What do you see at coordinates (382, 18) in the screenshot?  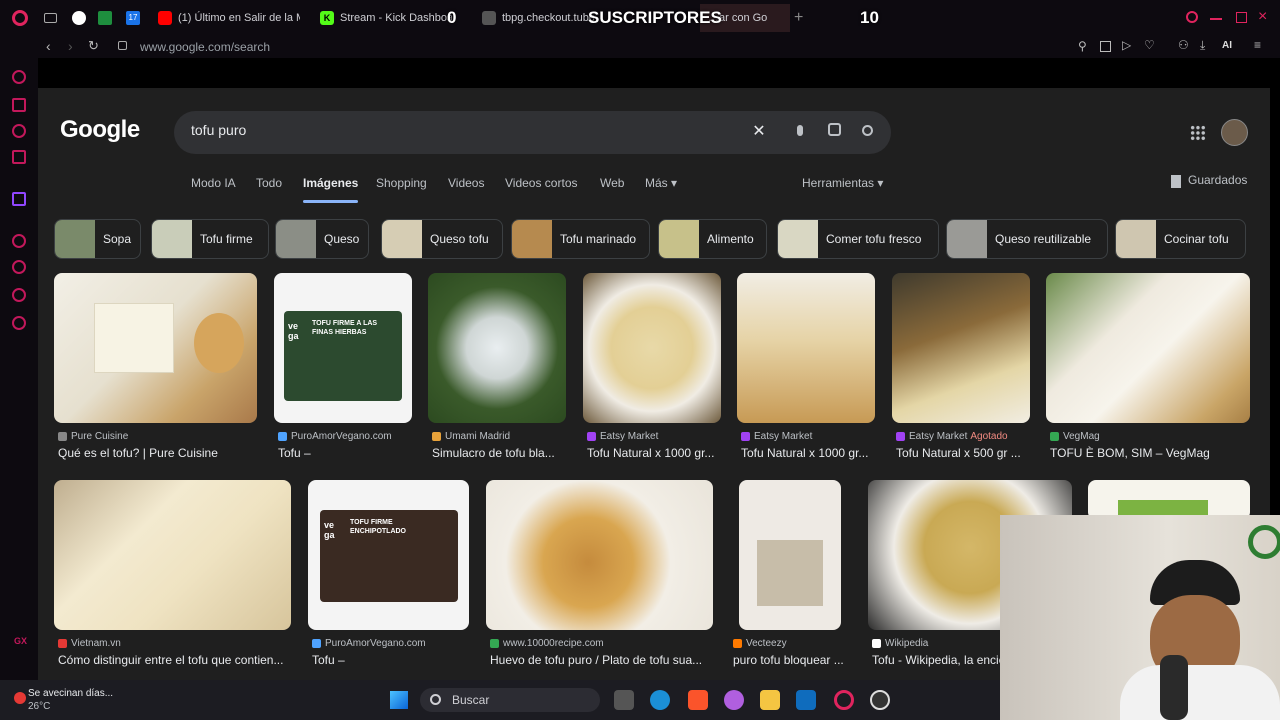 I see `tab-kick: K Stream - Kick Dashboard` at bounding box center [382, 18].